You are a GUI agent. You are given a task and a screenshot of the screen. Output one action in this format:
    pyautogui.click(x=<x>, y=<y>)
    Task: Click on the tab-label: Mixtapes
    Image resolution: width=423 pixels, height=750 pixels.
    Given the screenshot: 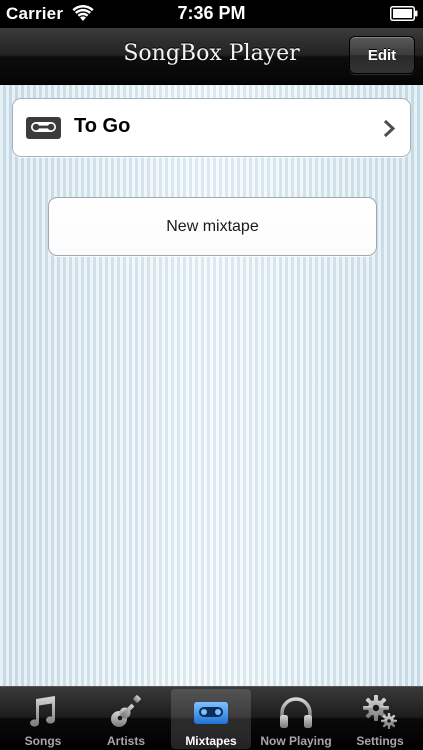 What is the action you would take?
    pyautogui.click(x=211, y=741)
    